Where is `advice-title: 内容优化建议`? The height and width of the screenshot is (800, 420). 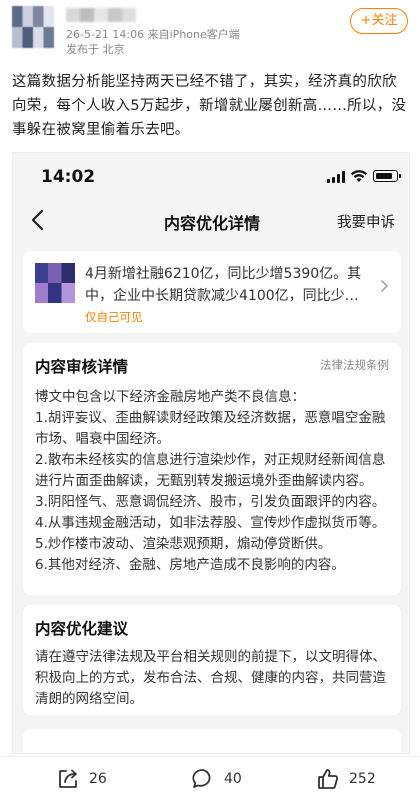
advice-title: 内容优化建议 is located at coordinates (82, 629).